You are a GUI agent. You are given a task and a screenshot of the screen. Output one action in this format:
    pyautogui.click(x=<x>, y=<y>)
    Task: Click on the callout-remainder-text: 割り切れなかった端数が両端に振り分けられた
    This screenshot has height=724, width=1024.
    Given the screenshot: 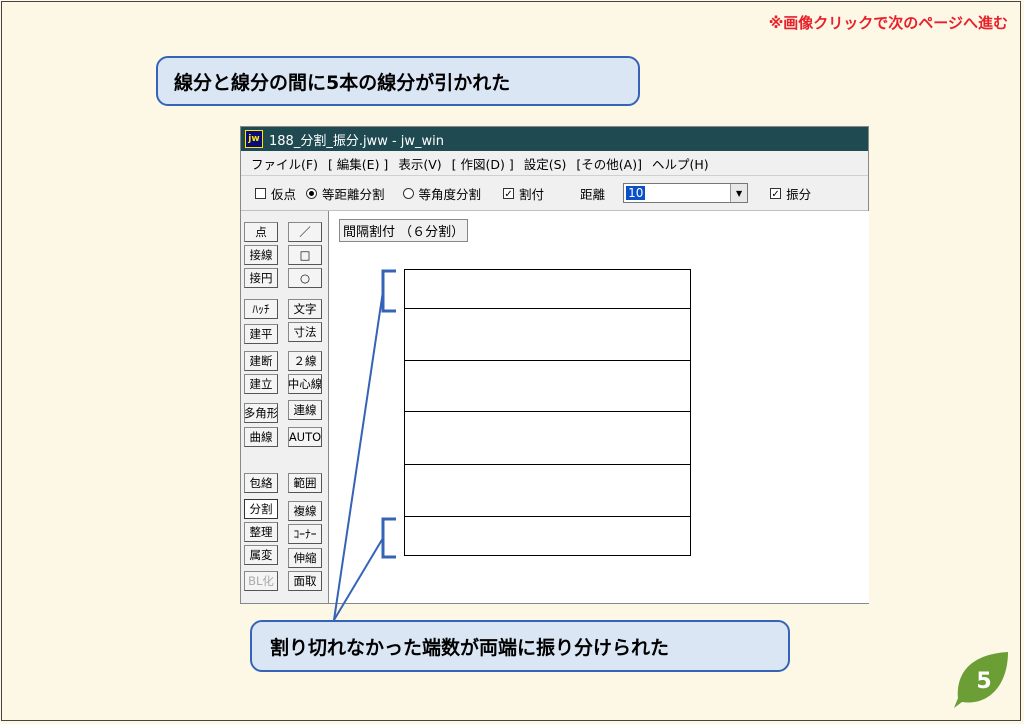 What is the action you would take?
    pyautogui.click(x=470, y=647)
    